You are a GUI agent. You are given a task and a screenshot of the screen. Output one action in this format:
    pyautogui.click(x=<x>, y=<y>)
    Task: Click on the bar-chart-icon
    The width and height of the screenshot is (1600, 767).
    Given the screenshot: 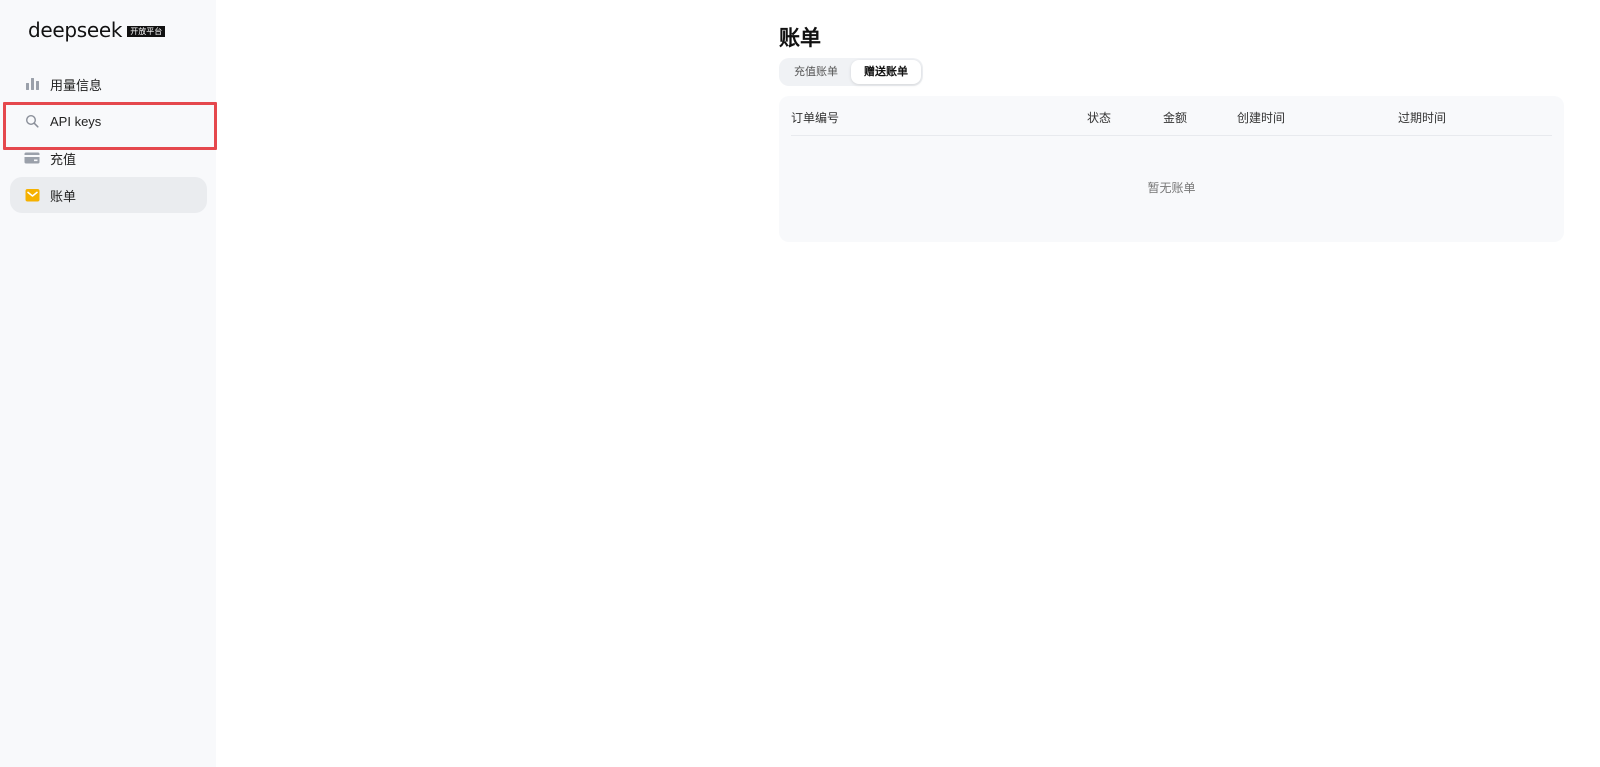 What is the action you would take?
    pyautogui.click(x=32, y=84)
    